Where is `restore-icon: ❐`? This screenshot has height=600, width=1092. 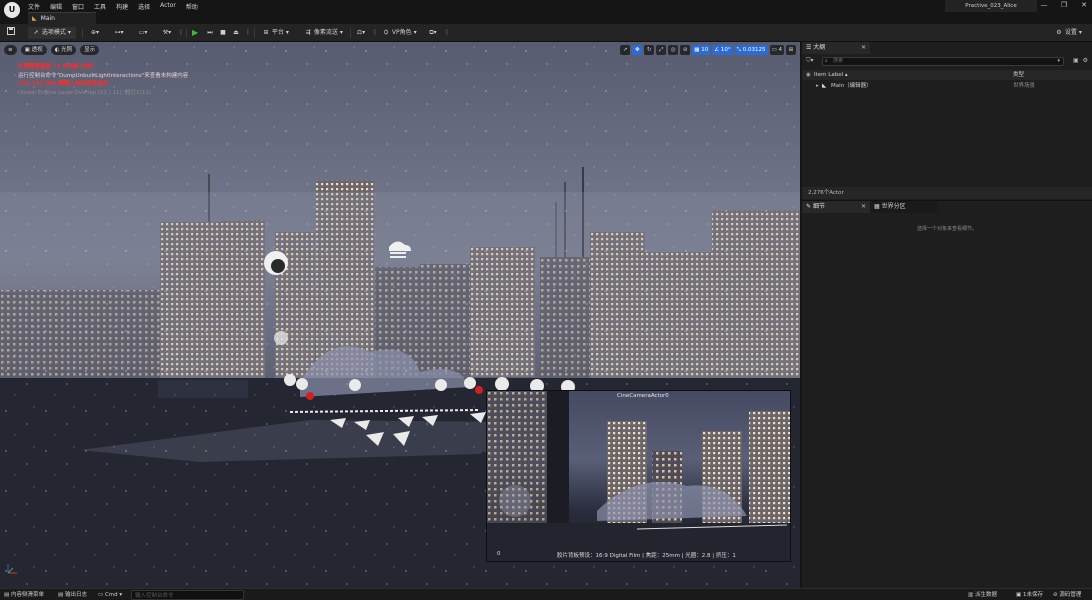 restore-icon: ❐ is located at coordinates (1064, 5).